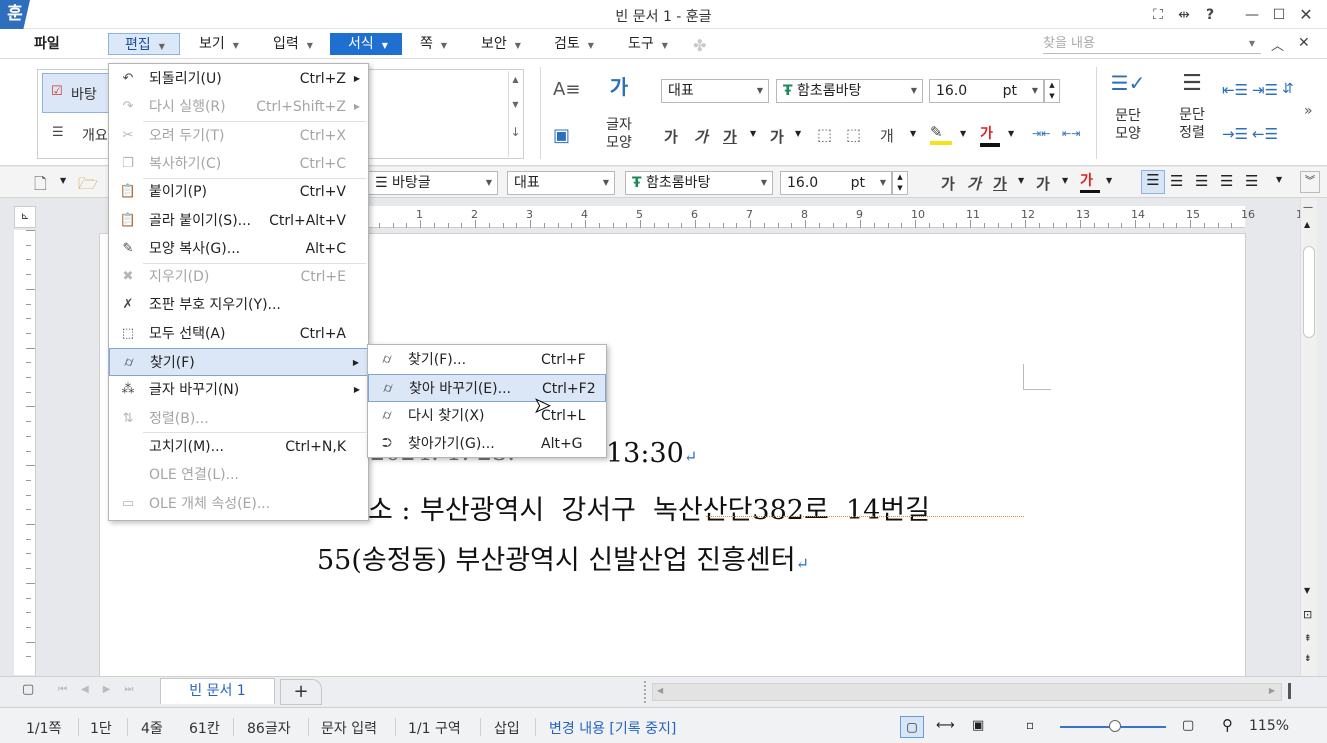 Image resolution: width=1327 pixels, height=743 pixels. Describe the element at coordinates (487, 444) in the screenshot. I see `find-menu-item: ⮊ 찾아가기(G)... Alt+G` at that location.